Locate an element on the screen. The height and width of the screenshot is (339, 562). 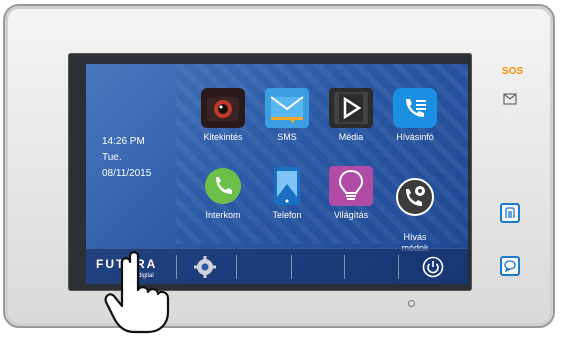
app-media: Média is located at coordinates (351, 115).